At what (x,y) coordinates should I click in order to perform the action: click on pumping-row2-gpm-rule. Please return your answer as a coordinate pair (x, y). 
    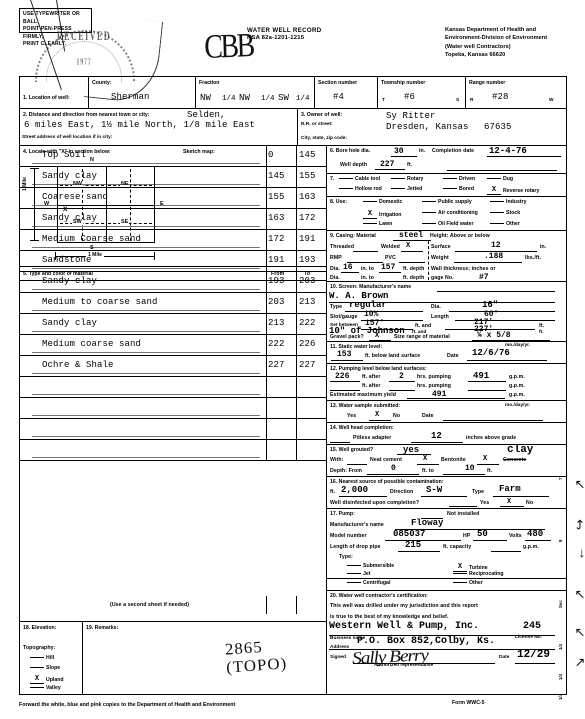
    Looking at the image, I should click on (487, 390).